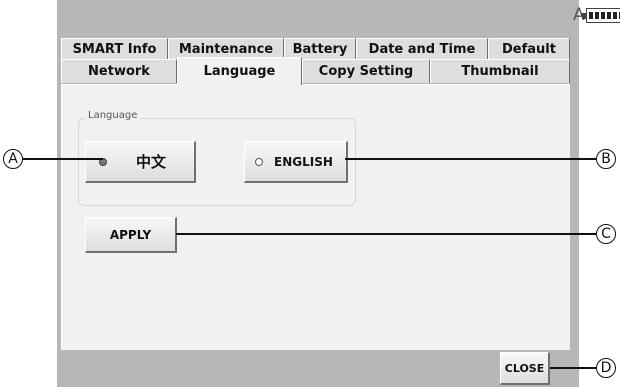 Image resolution: width=620 pixels, height=387 pixels. Describe the element at coordinates (119, 71) in the screenshot. I see `tab-network: Network` at that location.